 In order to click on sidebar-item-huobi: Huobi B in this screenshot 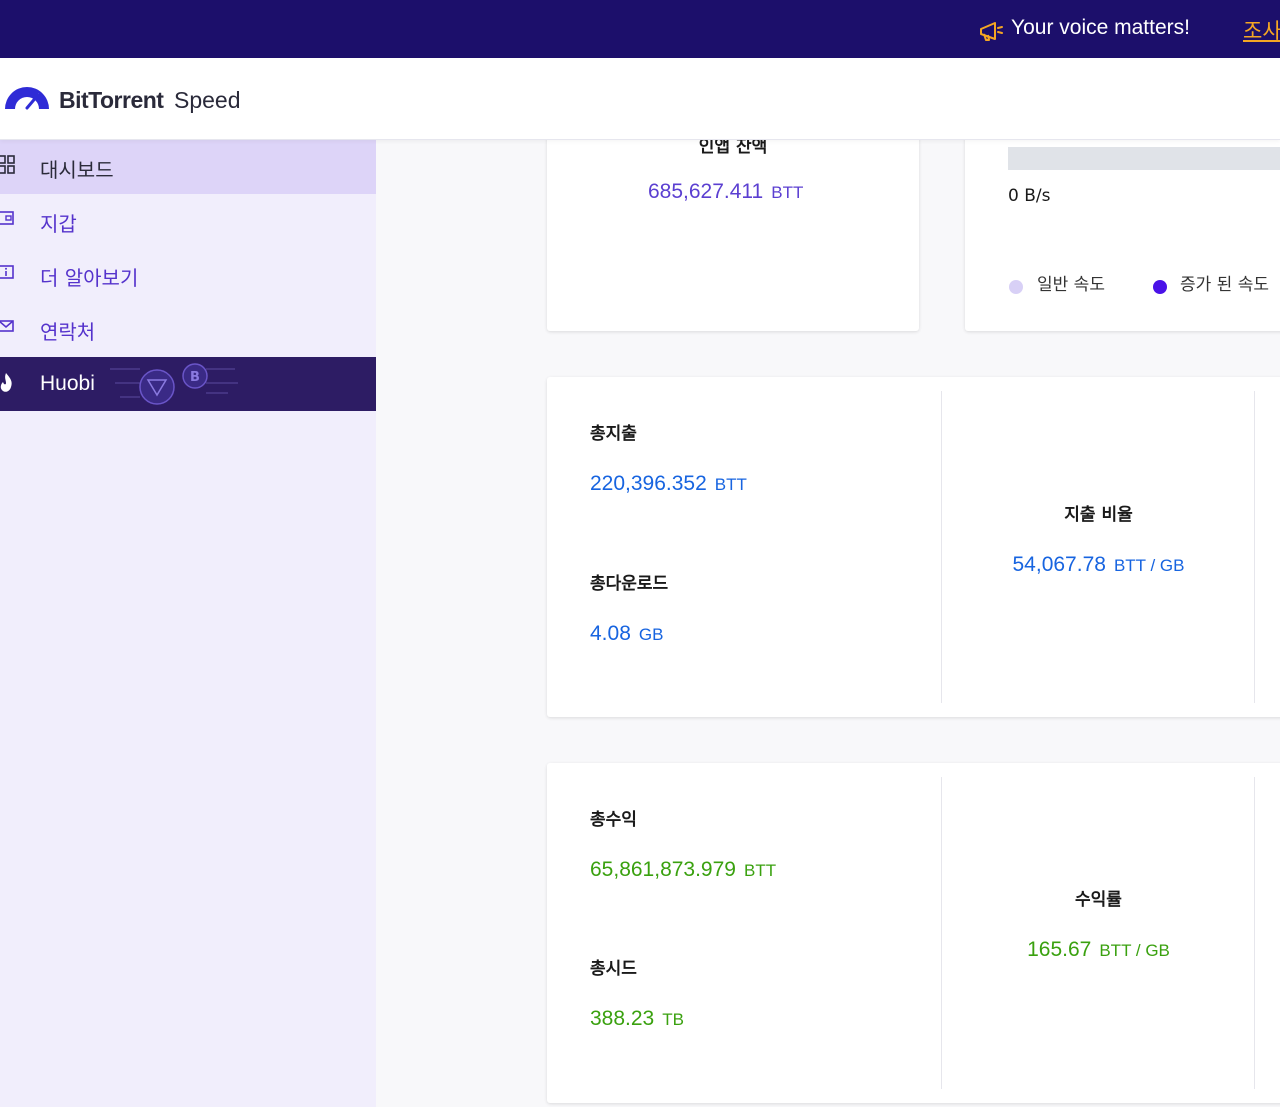, I will do `click(188, 384)`.